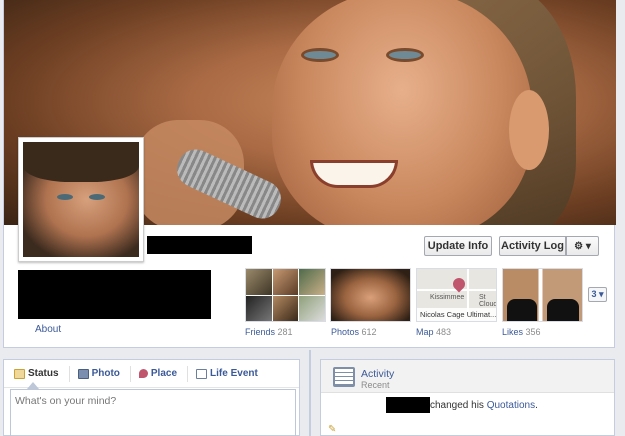  I want to click on profile-eye-left, so click(65, 197).